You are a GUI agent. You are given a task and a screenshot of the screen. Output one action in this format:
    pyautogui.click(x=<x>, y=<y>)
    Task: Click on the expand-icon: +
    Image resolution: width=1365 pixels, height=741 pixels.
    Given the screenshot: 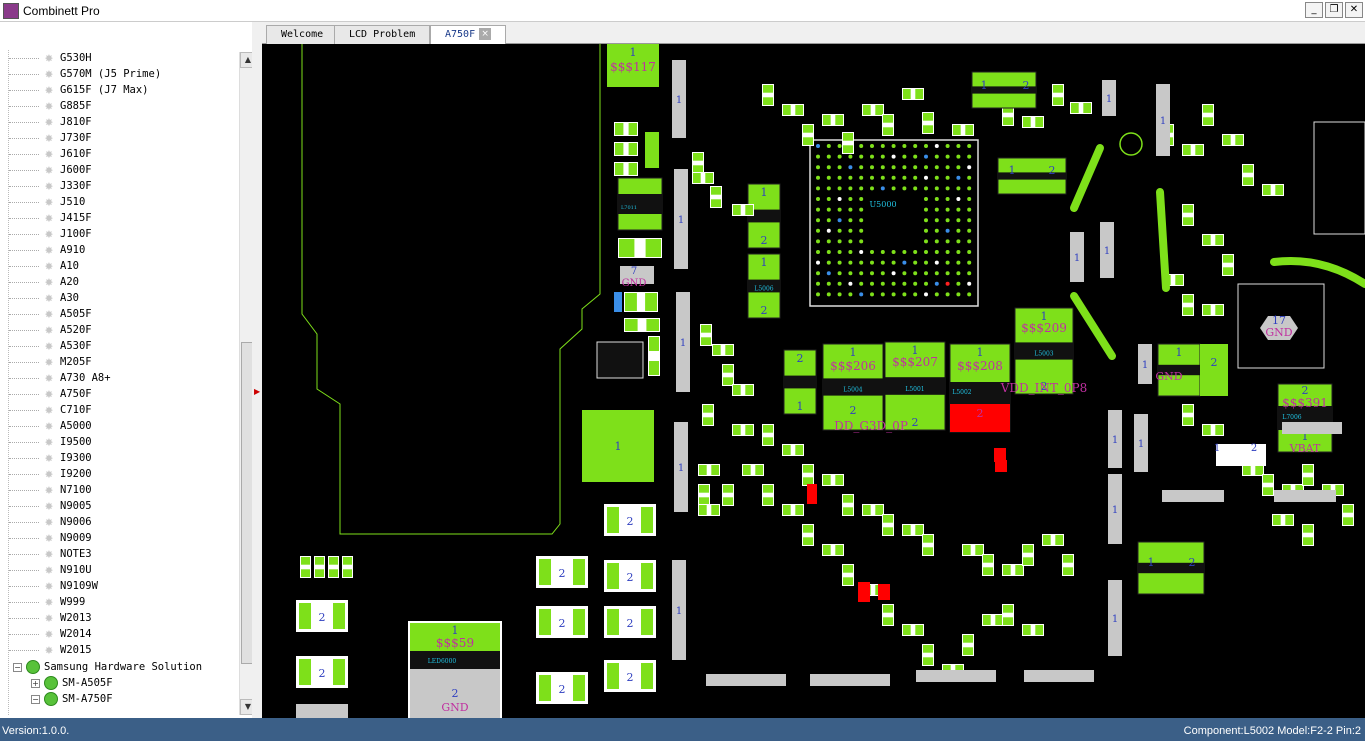 What is the action you would take?
    pyautogui.click(x=35, y=683)
    